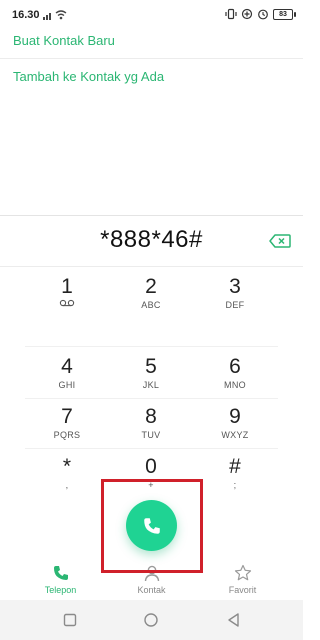 The width and height of the screenshot is (320, 640). Describe the element at coordinates (60, 573) in the screenshot. I see `phone-icon` at that location.